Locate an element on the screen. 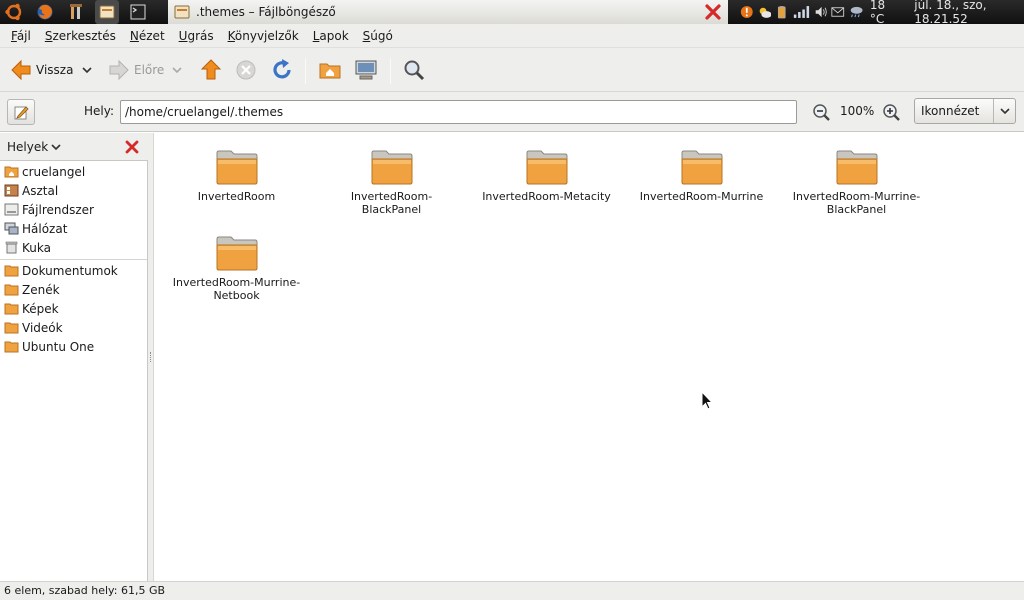  network-icon is located at coordinates (11, 228).